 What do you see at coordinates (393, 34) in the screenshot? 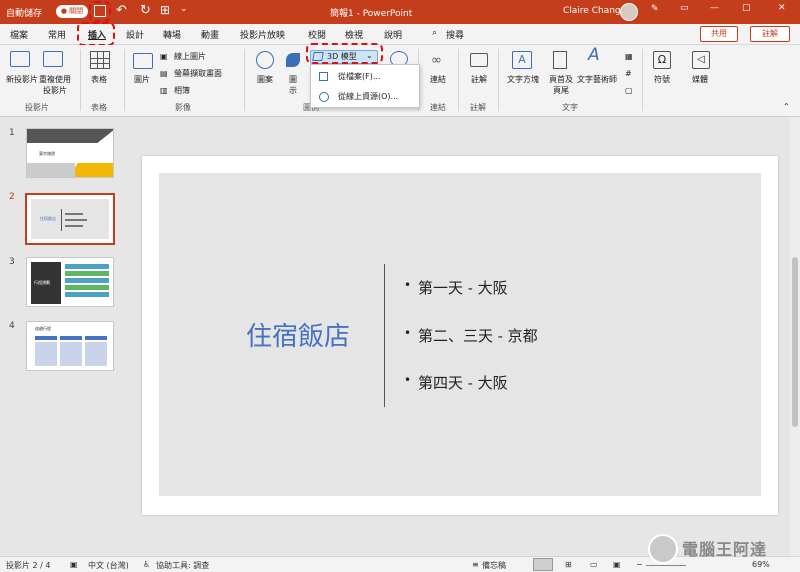
I see `tab-help: 說明` at bounding box center [393, 34].